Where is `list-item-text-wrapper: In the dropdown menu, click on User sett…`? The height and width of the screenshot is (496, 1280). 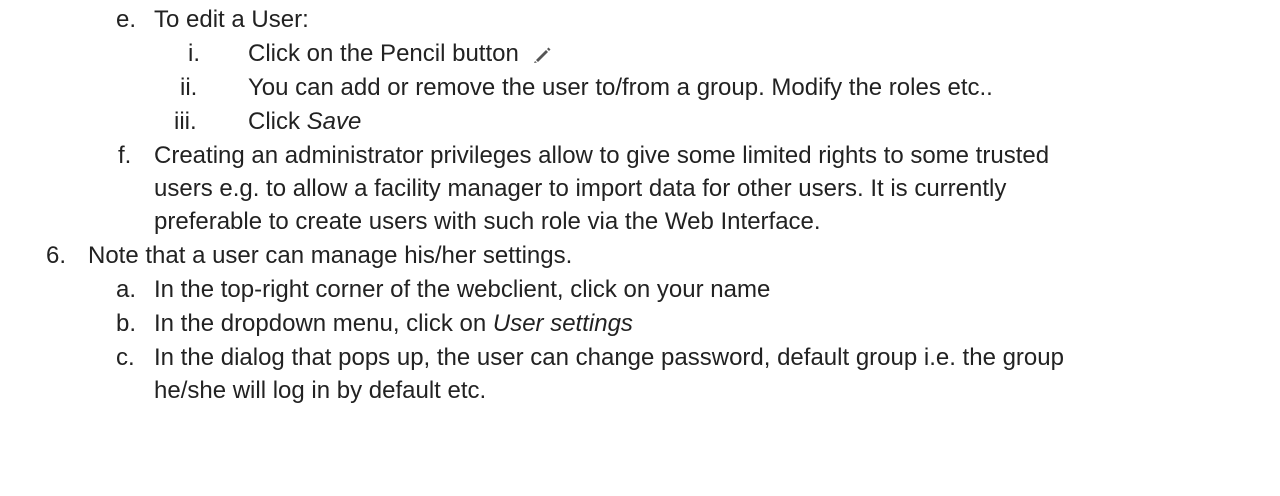 list-item-text-wrapper: In the dropdown menu, click on User sett… is located at coordinates (393, 324).